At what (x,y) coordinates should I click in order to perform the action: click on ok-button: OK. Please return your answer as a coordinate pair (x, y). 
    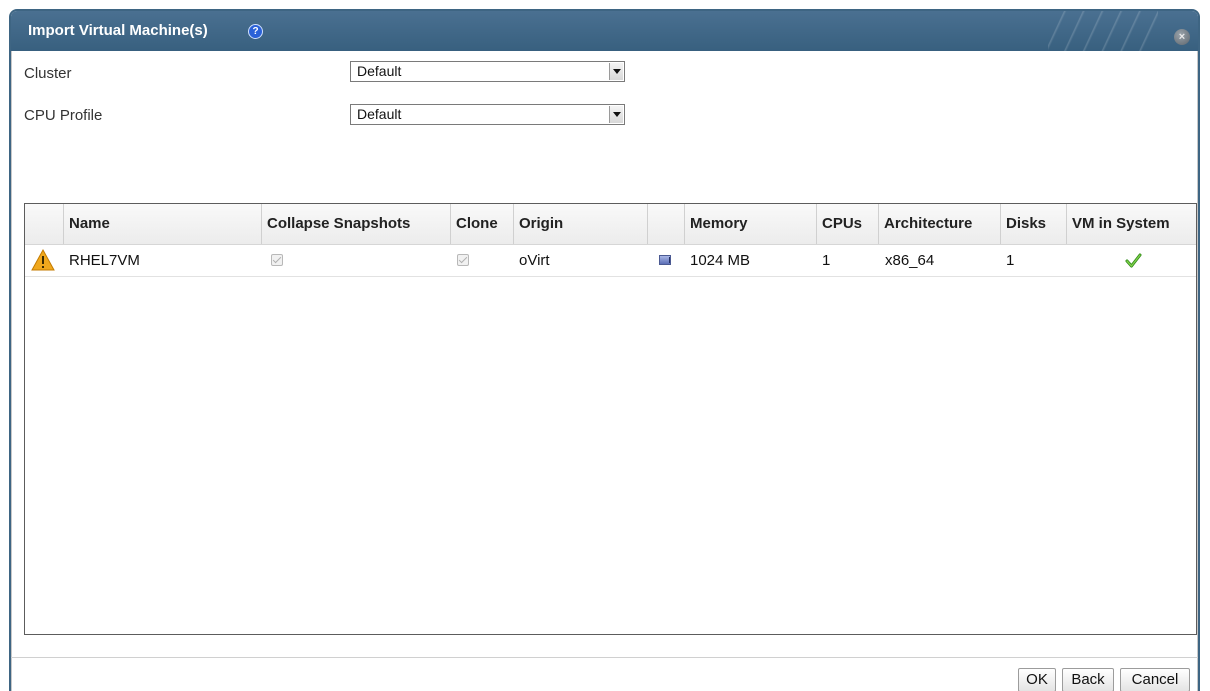
    Looking at the image, I should click on (1037, 679).